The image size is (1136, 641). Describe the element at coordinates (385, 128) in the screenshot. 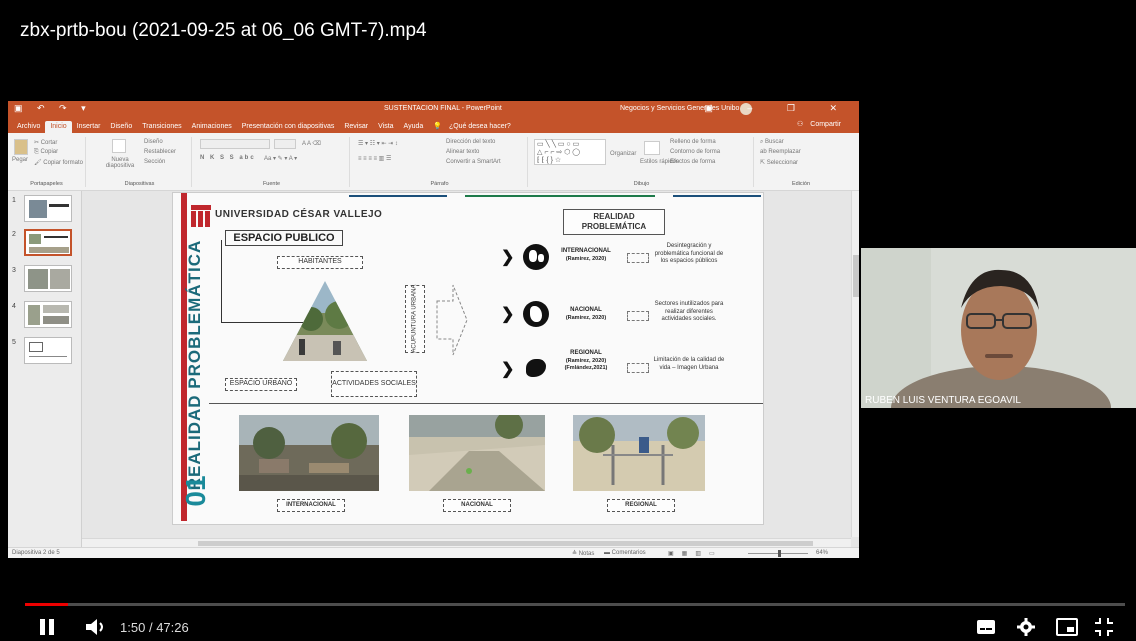

I see `menu-vista: Vista` at that location.